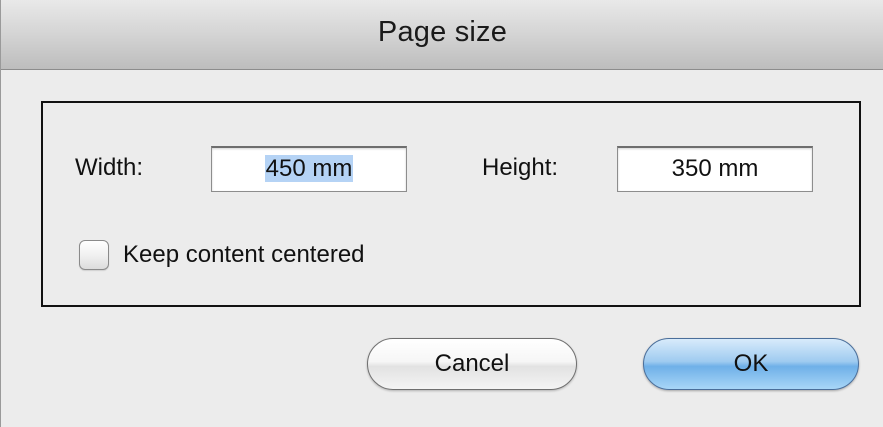 Image resolution: width=883 pixels, height=427 pixels. I want to click on width-field-selected-text: 450 mm, so click(309, 168).